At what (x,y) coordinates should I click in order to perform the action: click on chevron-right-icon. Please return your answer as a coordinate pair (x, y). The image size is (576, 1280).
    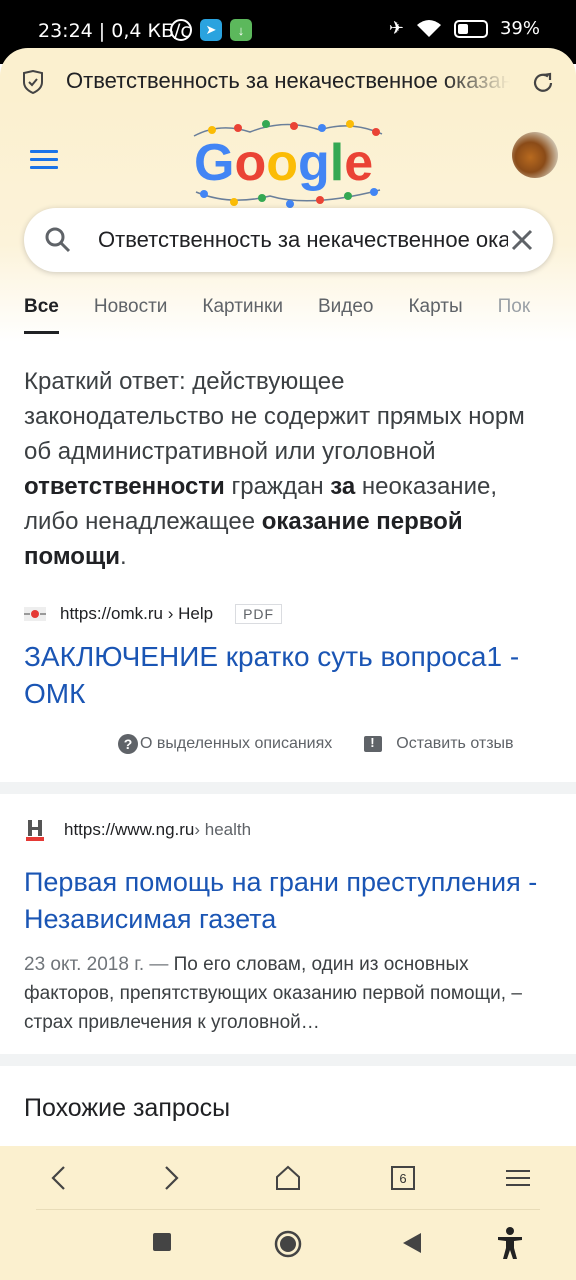
    Looking at the image, I should click on (172, 1178).